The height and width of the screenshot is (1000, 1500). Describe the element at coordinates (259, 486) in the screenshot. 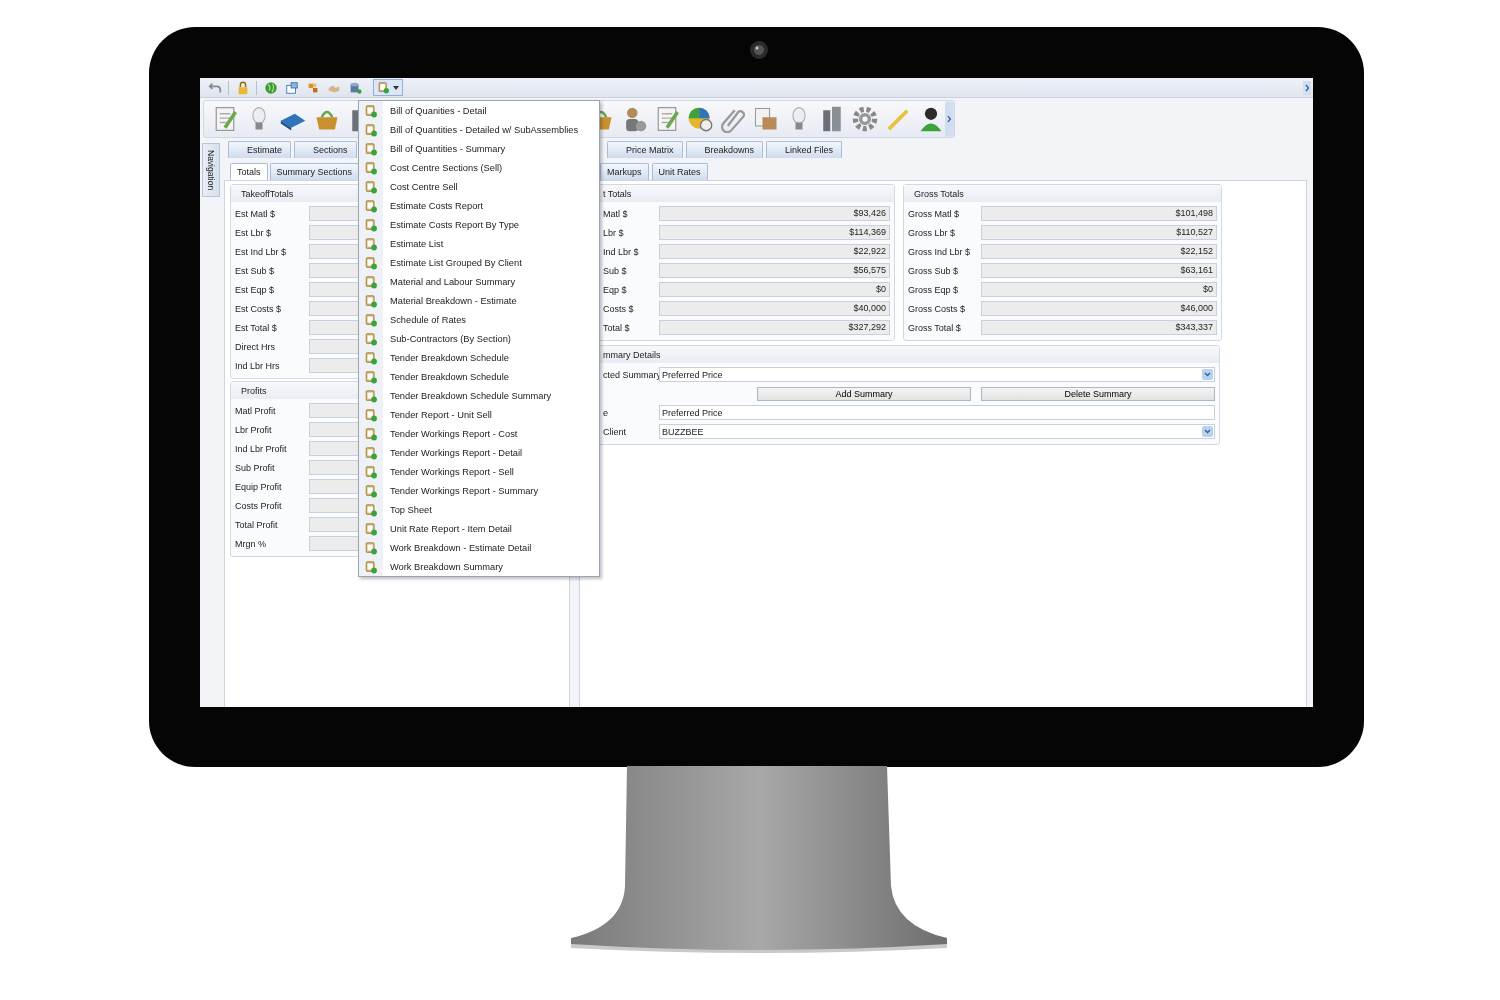

I see `field-label: Equip Profit` at that location.